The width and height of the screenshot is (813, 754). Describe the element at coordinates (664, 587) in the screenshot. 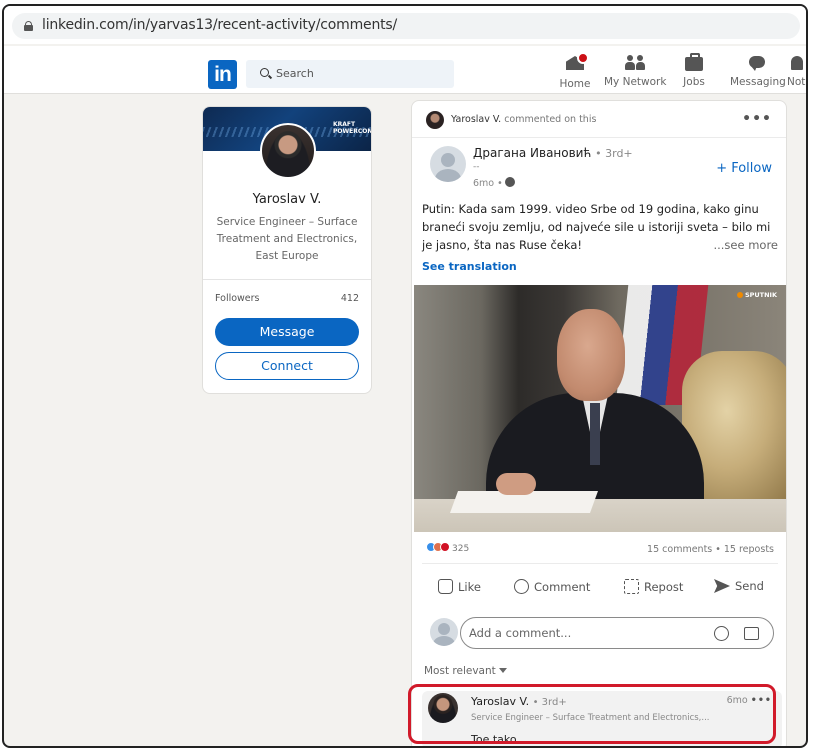

I see `repost-label: Repost` at that location.